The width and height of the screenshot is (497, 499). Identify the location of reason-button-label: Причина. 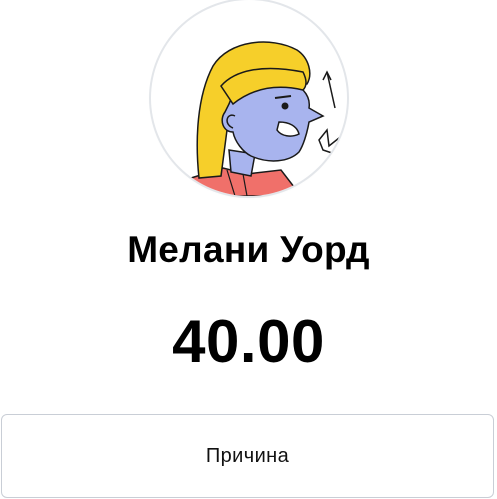
(247, 455).